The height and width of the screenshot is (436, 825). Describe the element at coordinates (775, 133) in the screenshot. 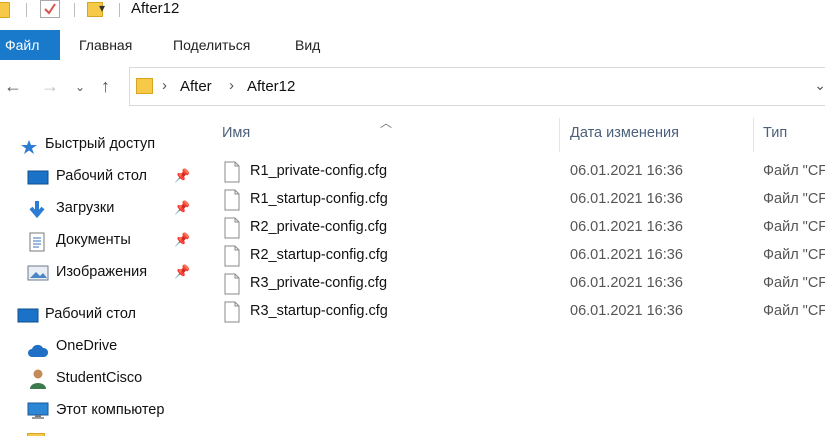

I see `column-type: Тип` at that location.